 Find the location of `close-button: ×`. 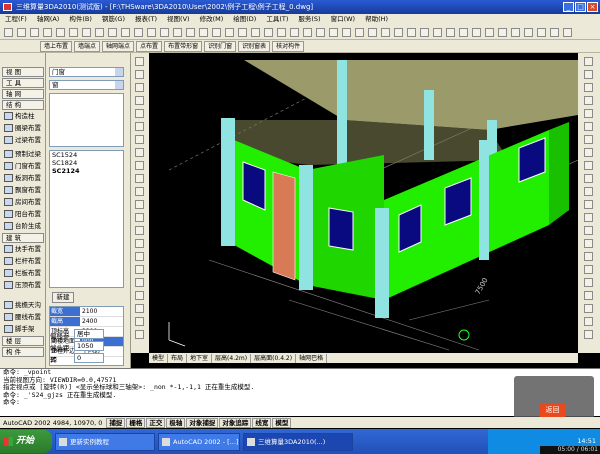

close-button: × is located at coordinates (592, 7).